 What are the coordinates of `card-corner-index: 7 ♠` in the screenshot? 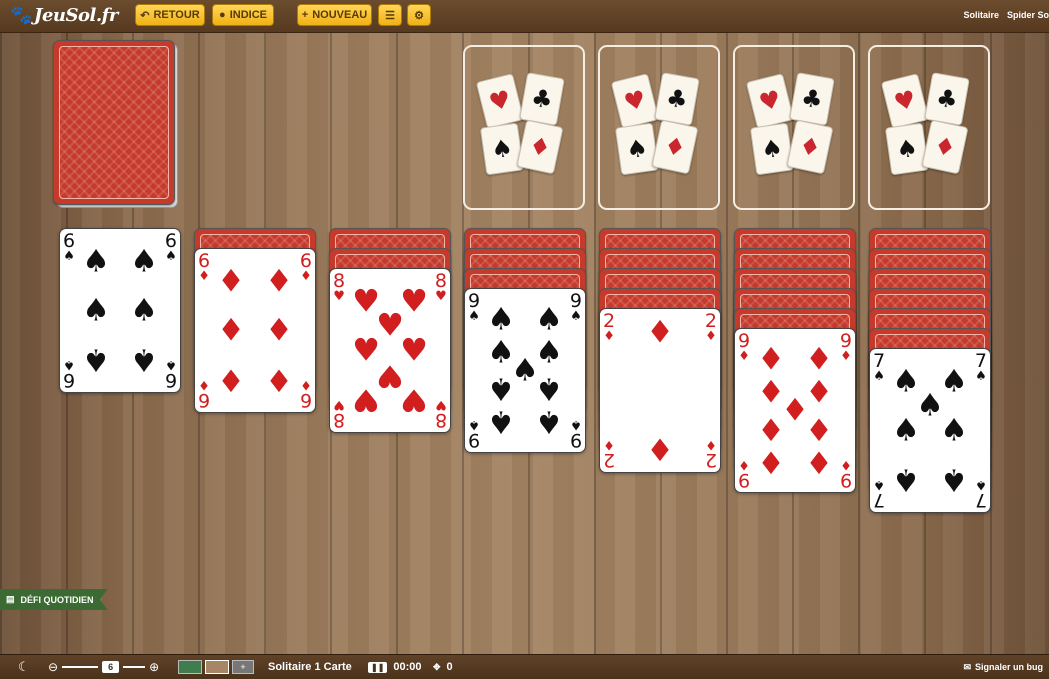 It's located at (981, 368).